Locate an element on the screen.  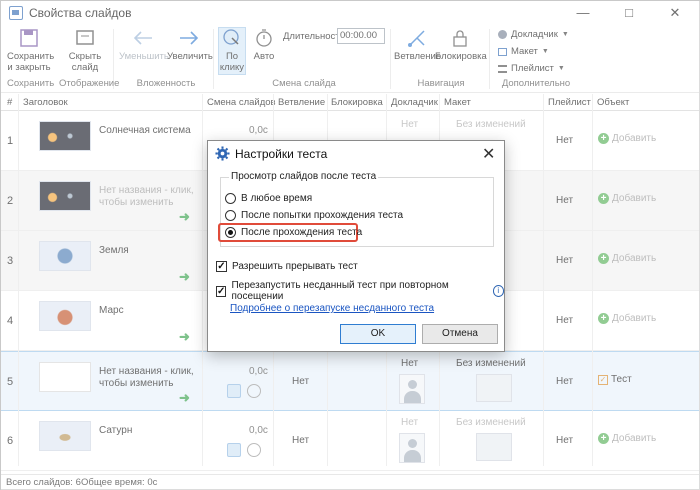
radio-label: После прохождения теста is located at coordinates (302, 232).